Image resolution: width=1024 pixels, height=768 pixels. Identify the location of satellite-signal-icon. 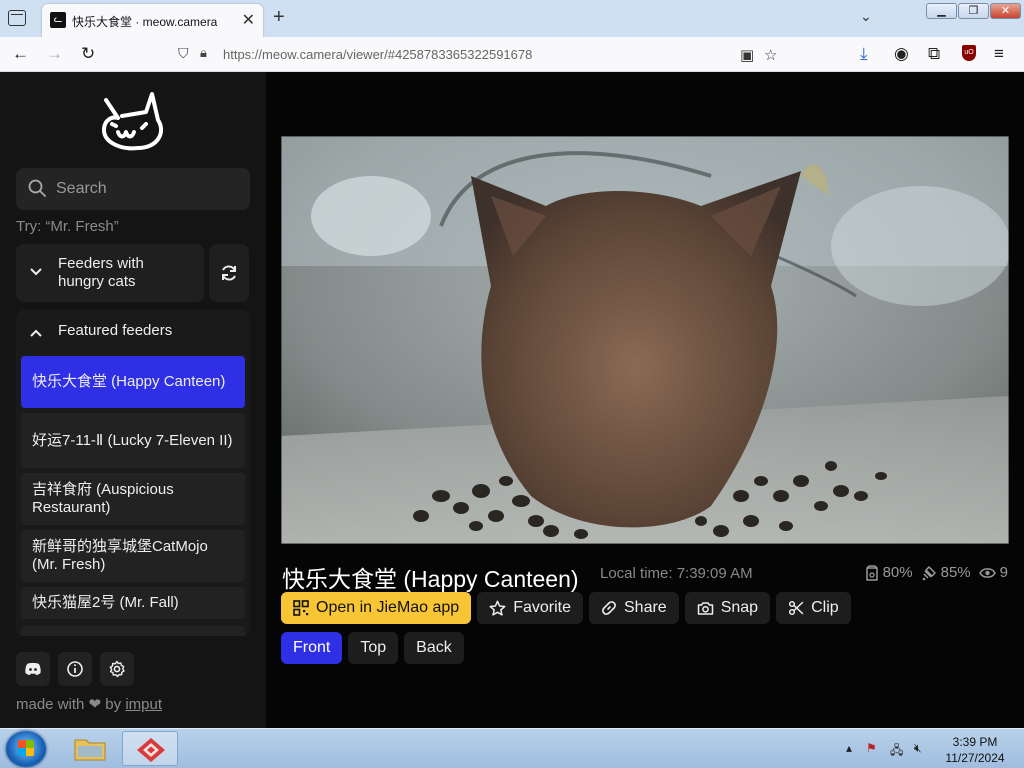
(929, 572).